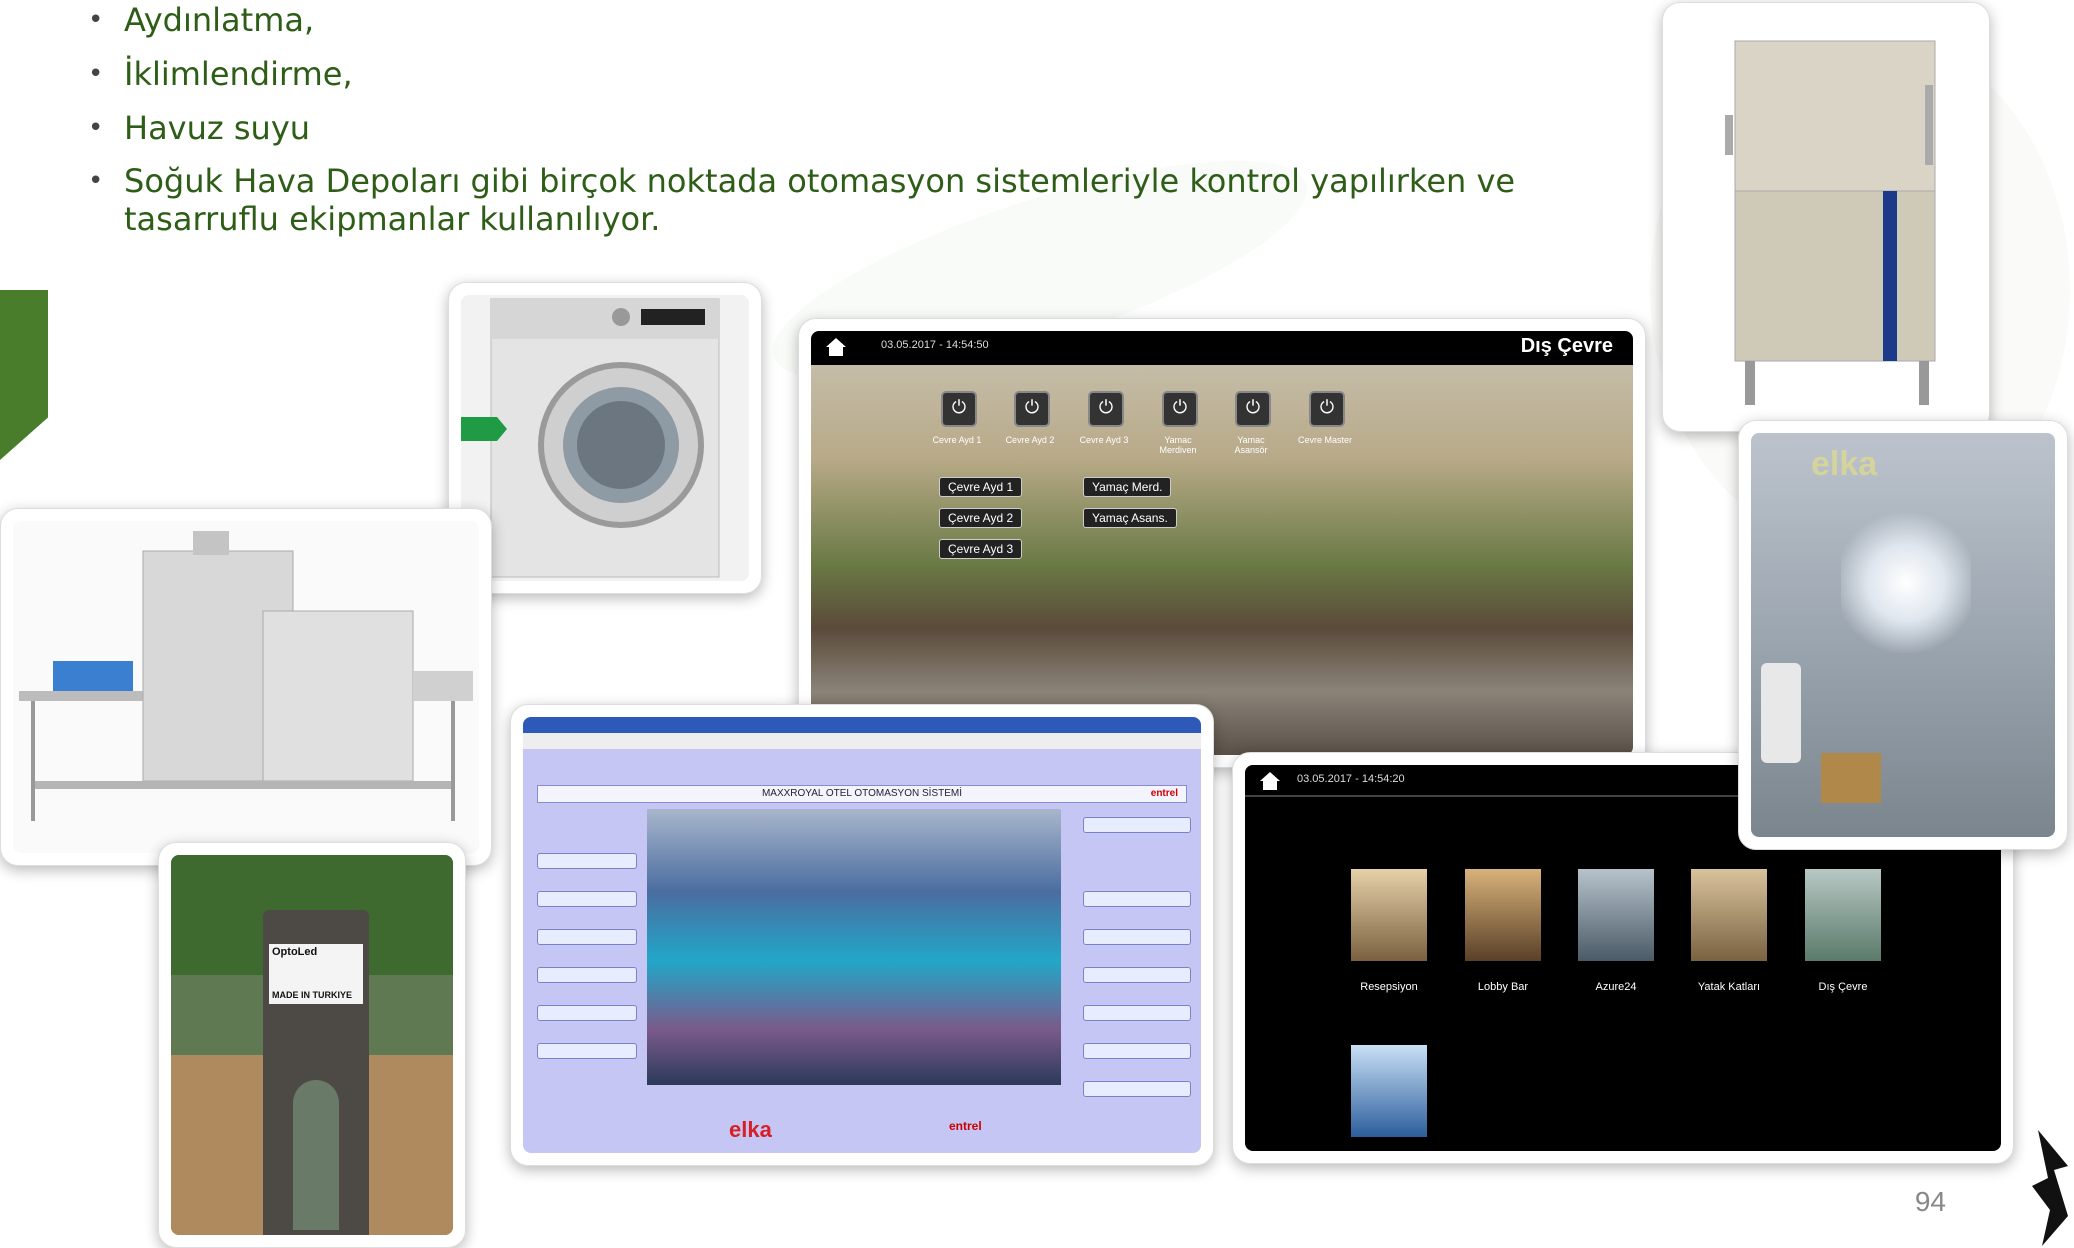 This screenshot has width=2074, height=1248. I want to click on entrel-logo: entrel, so click(965, 1126).